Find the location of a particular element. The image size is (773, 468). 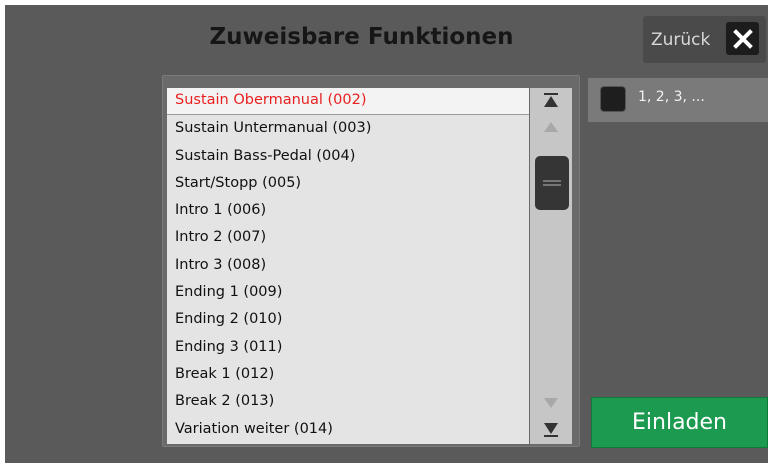

list-item: Sustain Untermanual (003) is located at coordinates (348, 128).